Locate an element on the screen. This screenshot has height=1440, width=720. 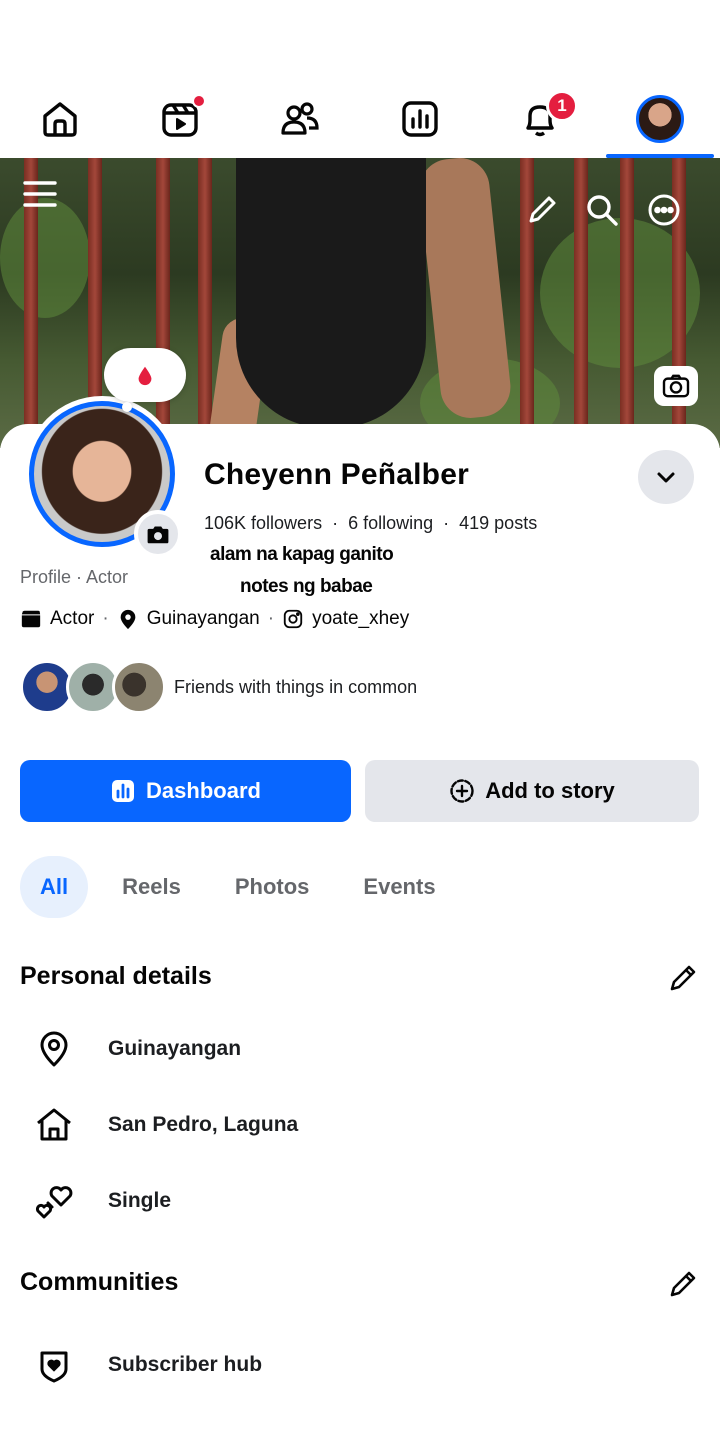
change-profile-picture-button is located at coordinates (158, 534).